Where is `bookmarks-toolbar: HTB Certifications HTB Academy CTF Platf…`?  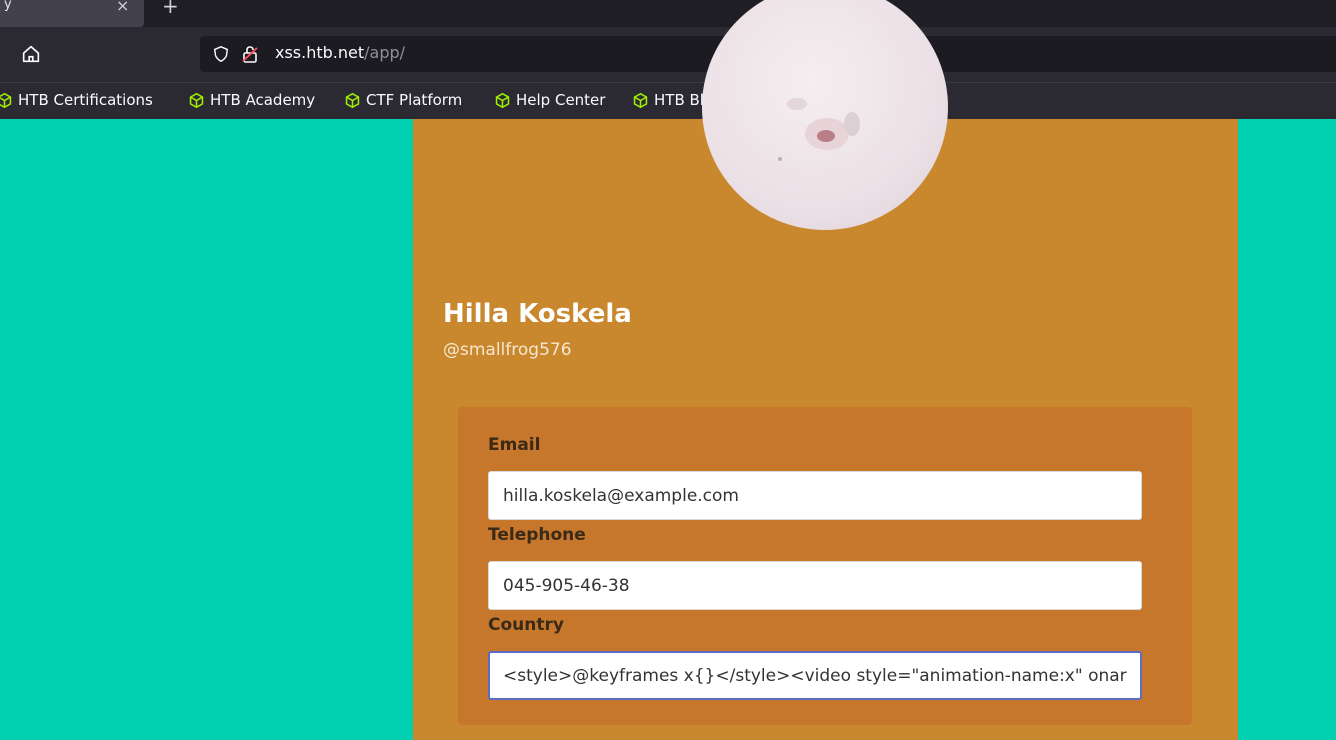 bookmarks-toolbar: HTB Certifications HTB Academy CTF Platf… is located at coordinates (668, 100).